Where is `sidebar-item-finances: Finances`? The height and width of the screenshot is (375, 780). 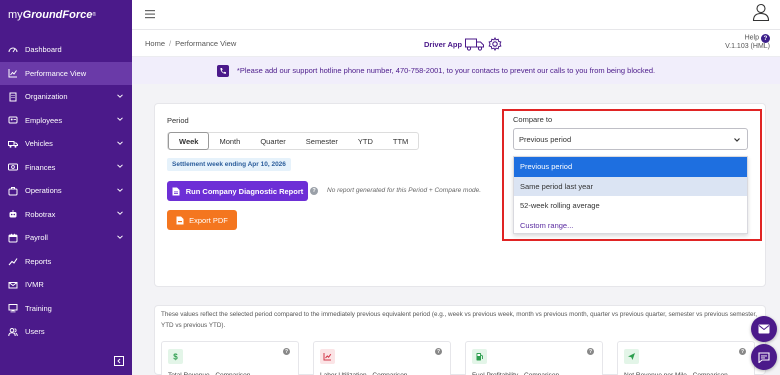 sidebar-item-finances: Finances is located at coordinates (66, 168).